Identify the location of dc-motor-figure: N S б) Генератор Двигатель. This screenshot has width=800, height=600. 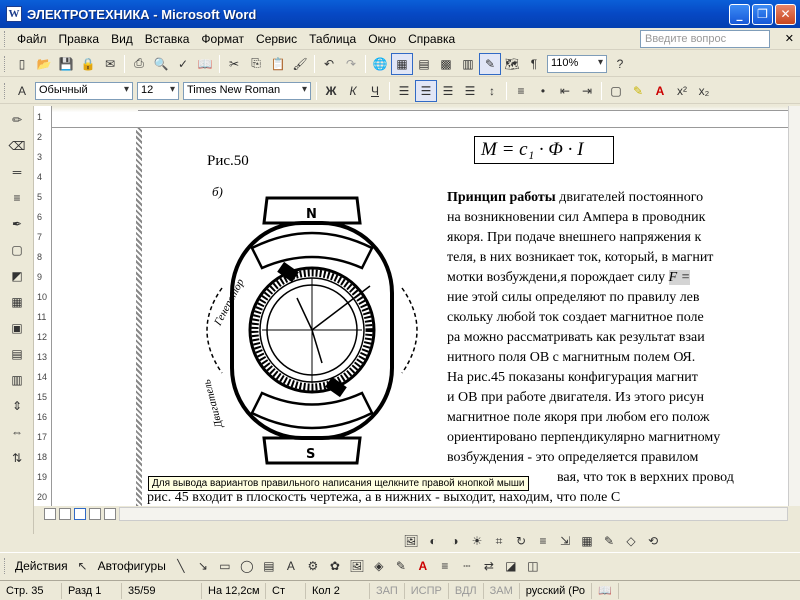
(312, 323).